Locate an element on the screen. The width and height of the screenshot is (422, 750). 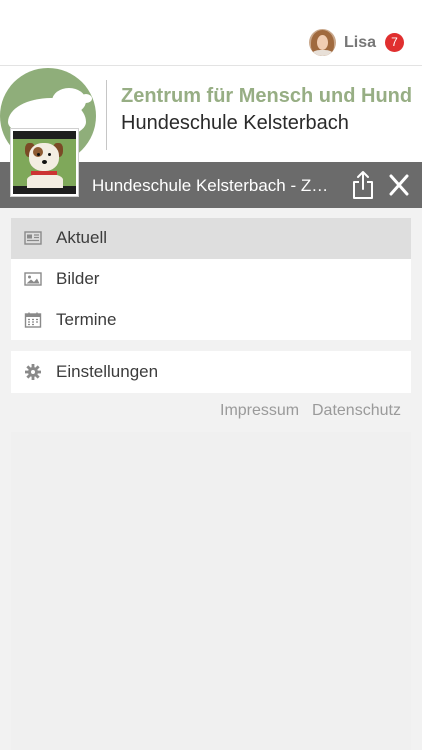
menu-item-label: Aktuell is located at coordinates (82, 238).